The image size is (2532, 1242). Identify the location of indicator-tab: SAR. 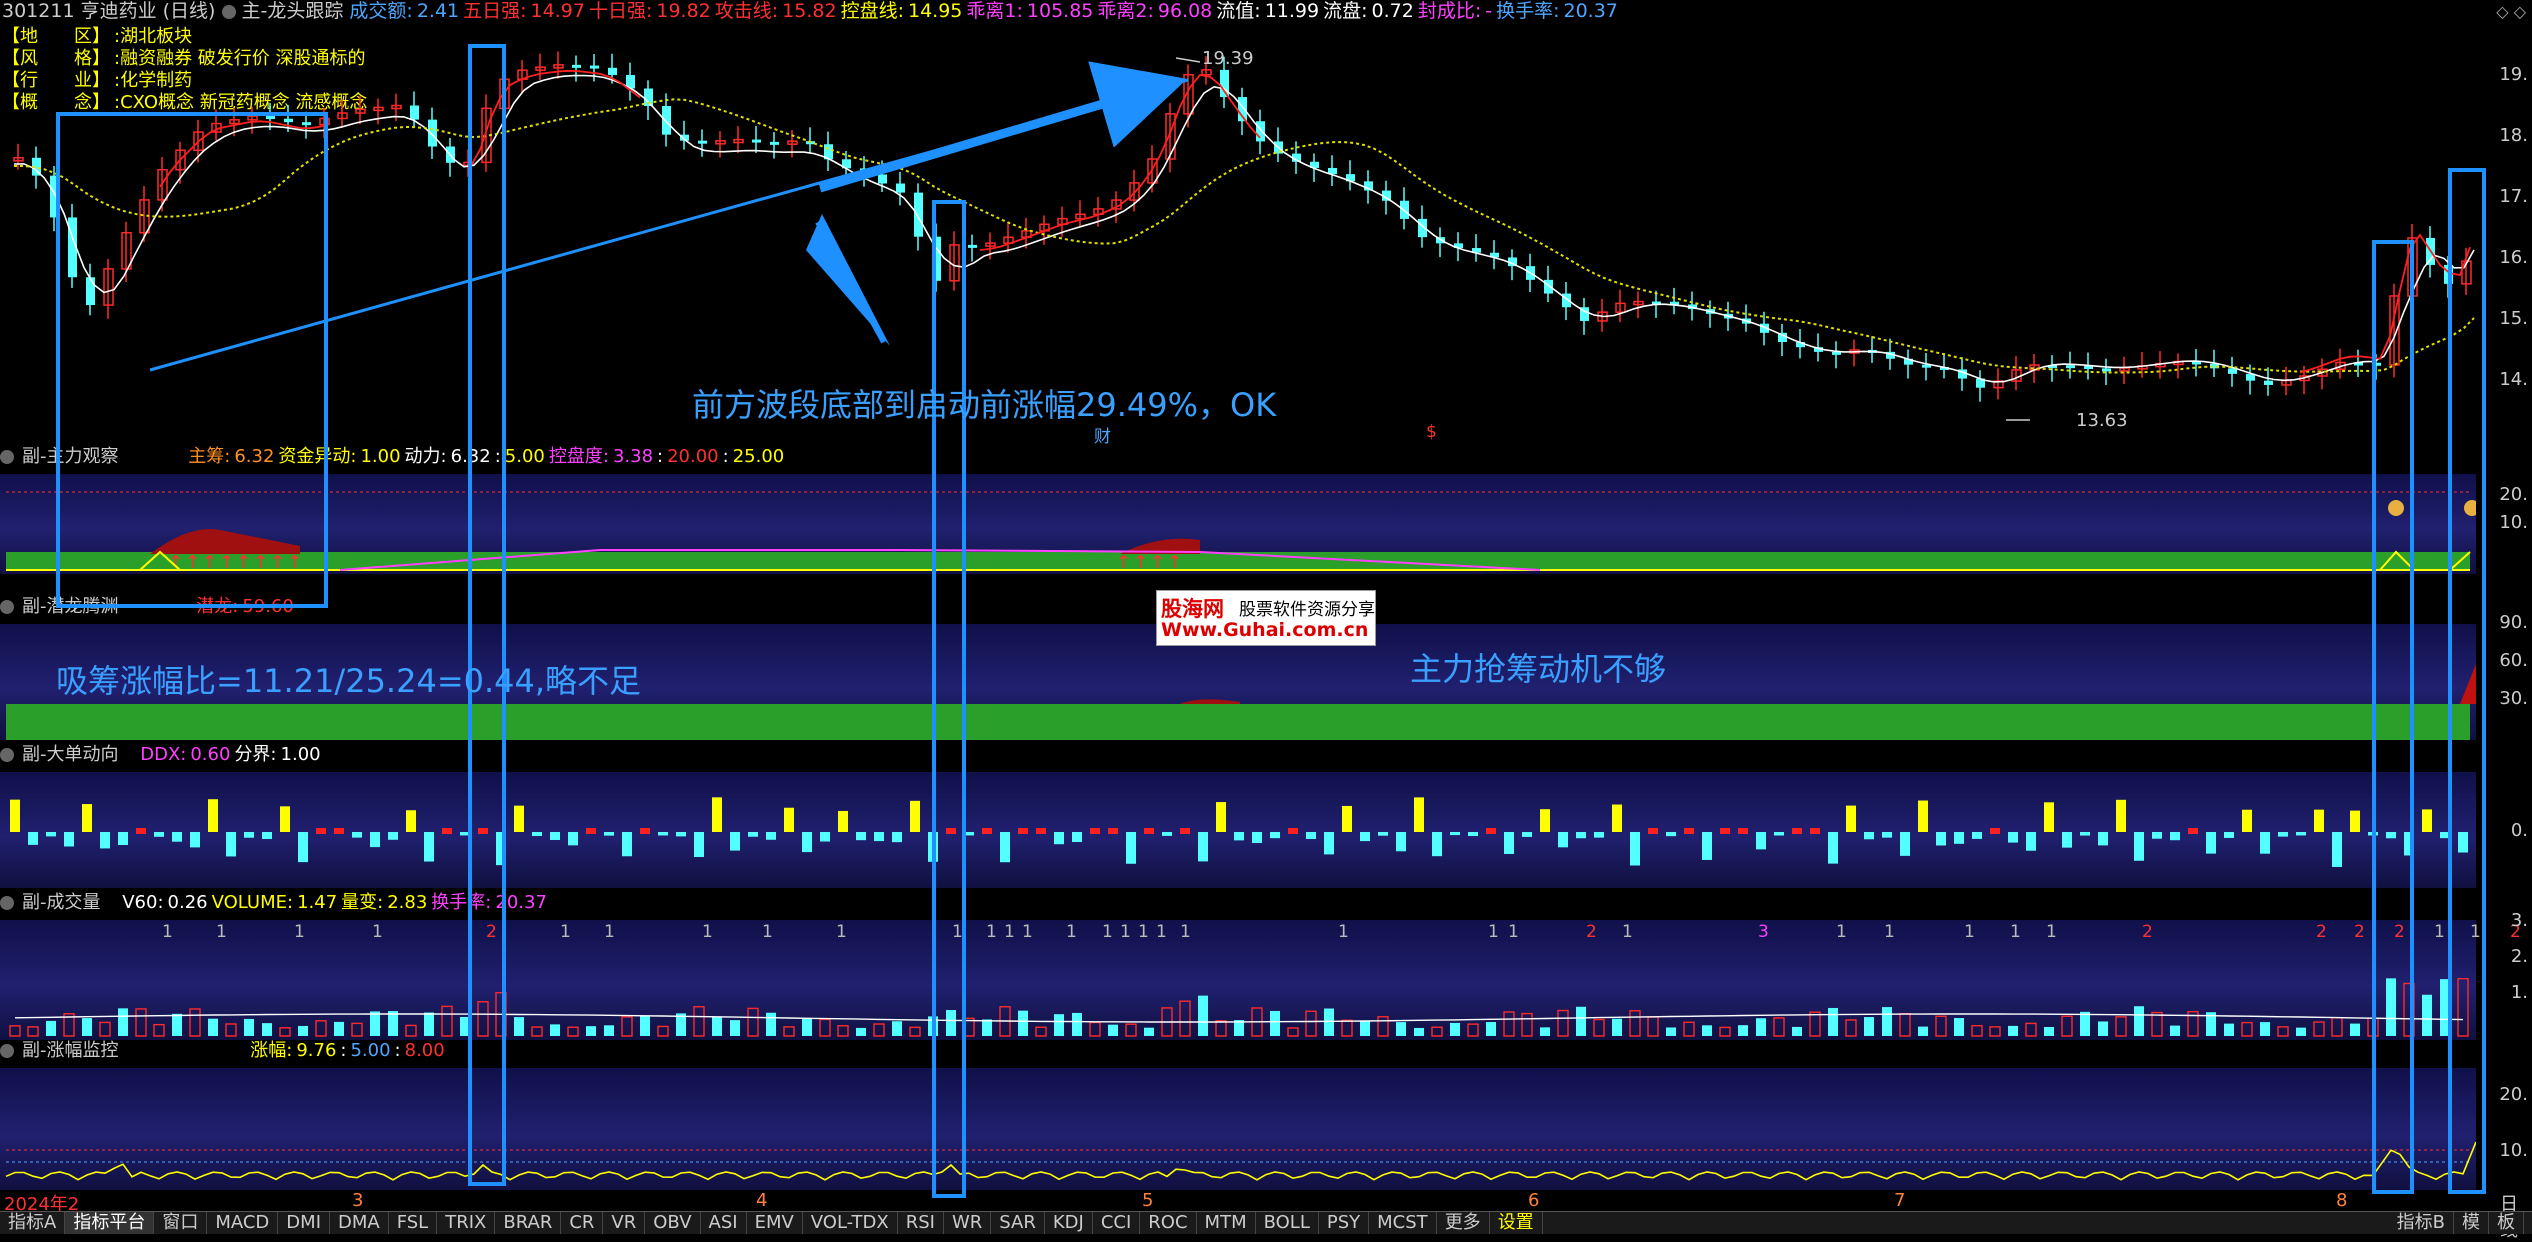
(1018, 1223).